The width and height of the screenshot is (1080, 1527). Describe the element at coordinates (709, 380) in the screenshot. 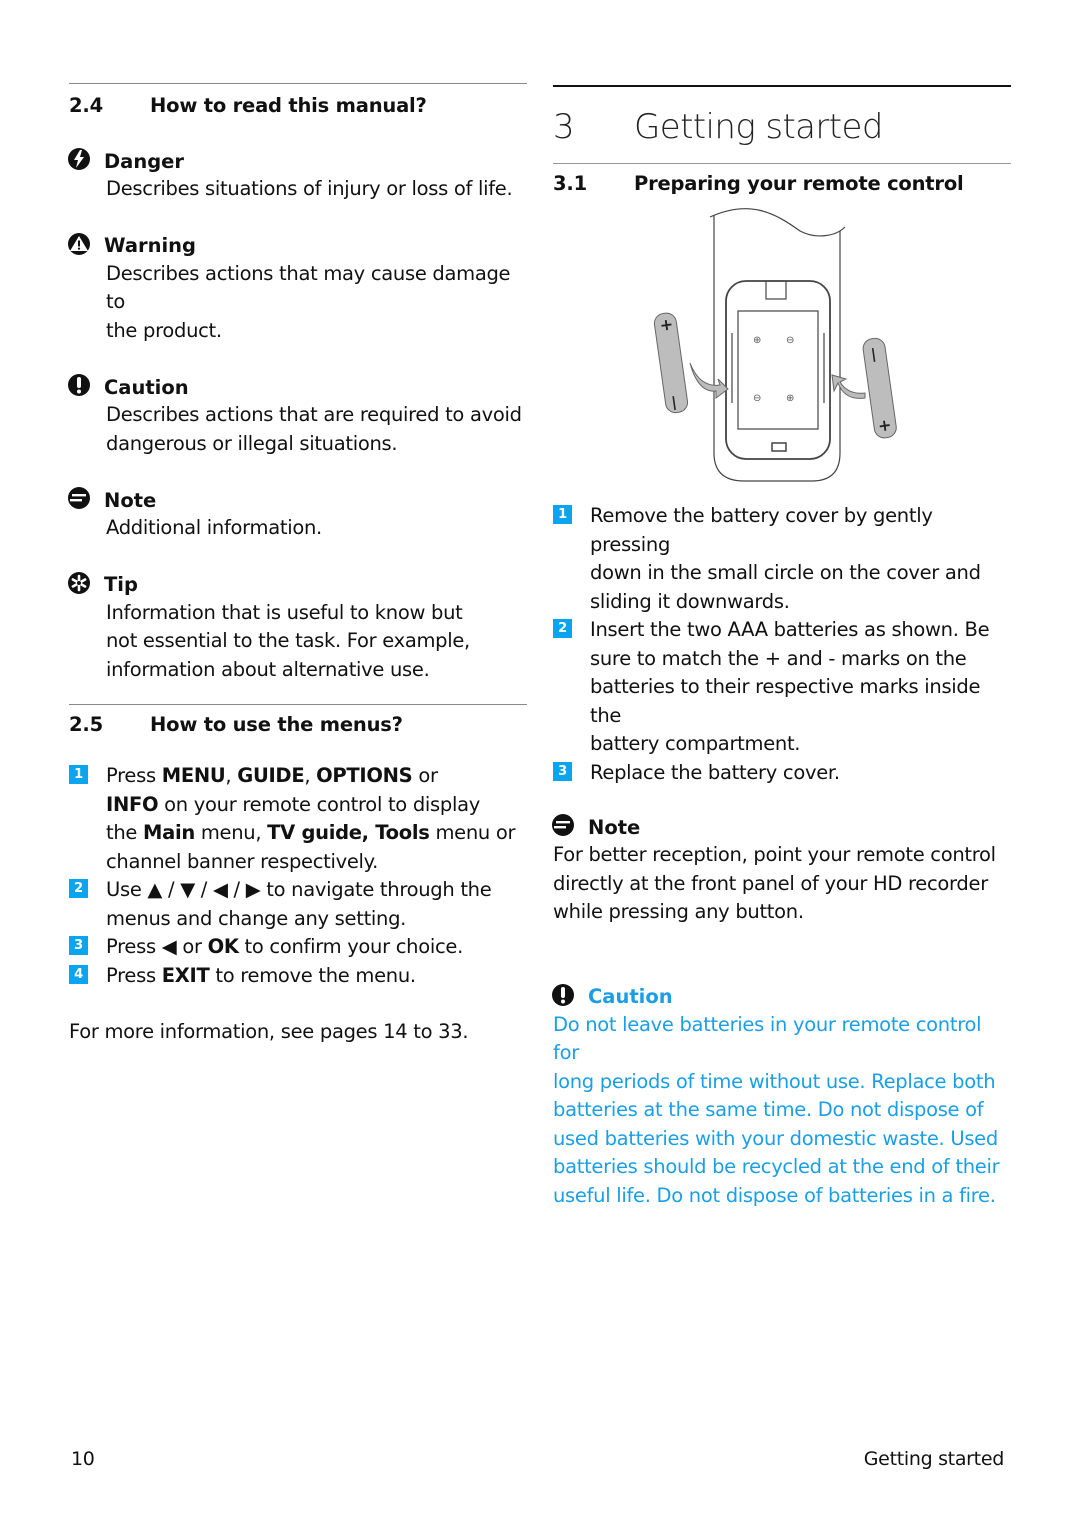

I see `insert-arrow-left` at that location.